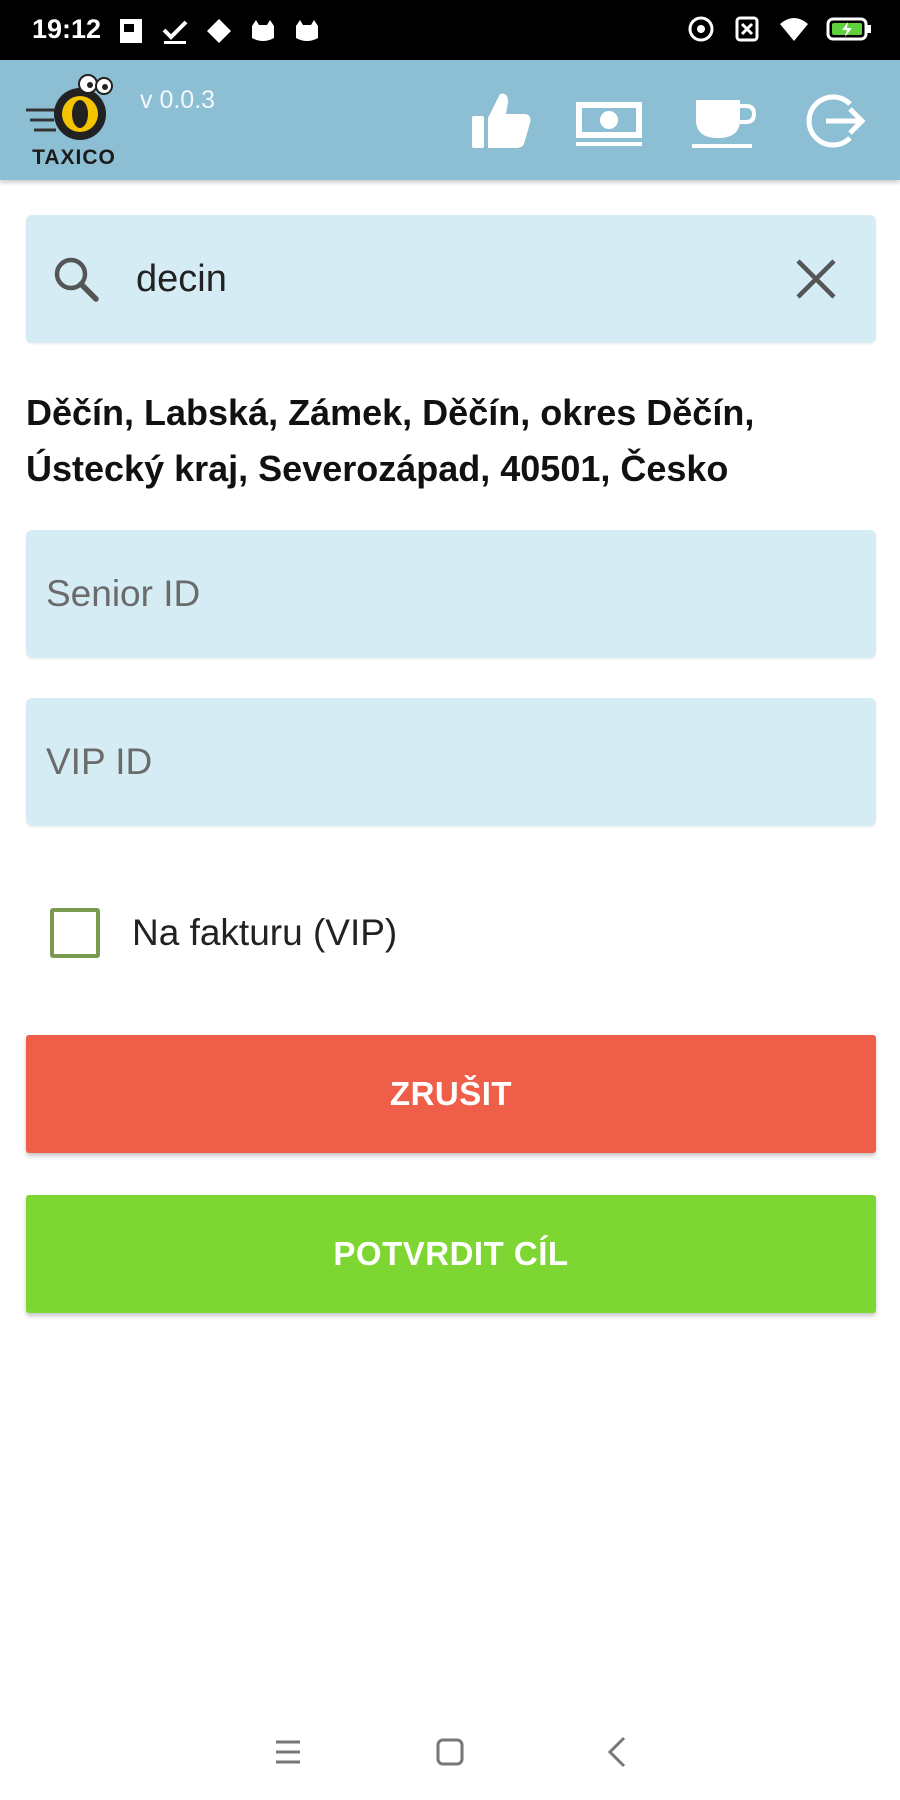 Image resolution: width=900 pixels, height=1800 pixels. Describe the element at coordinates (450, 30) in the screenshot. I see `status-bar: 19:12` at that location.